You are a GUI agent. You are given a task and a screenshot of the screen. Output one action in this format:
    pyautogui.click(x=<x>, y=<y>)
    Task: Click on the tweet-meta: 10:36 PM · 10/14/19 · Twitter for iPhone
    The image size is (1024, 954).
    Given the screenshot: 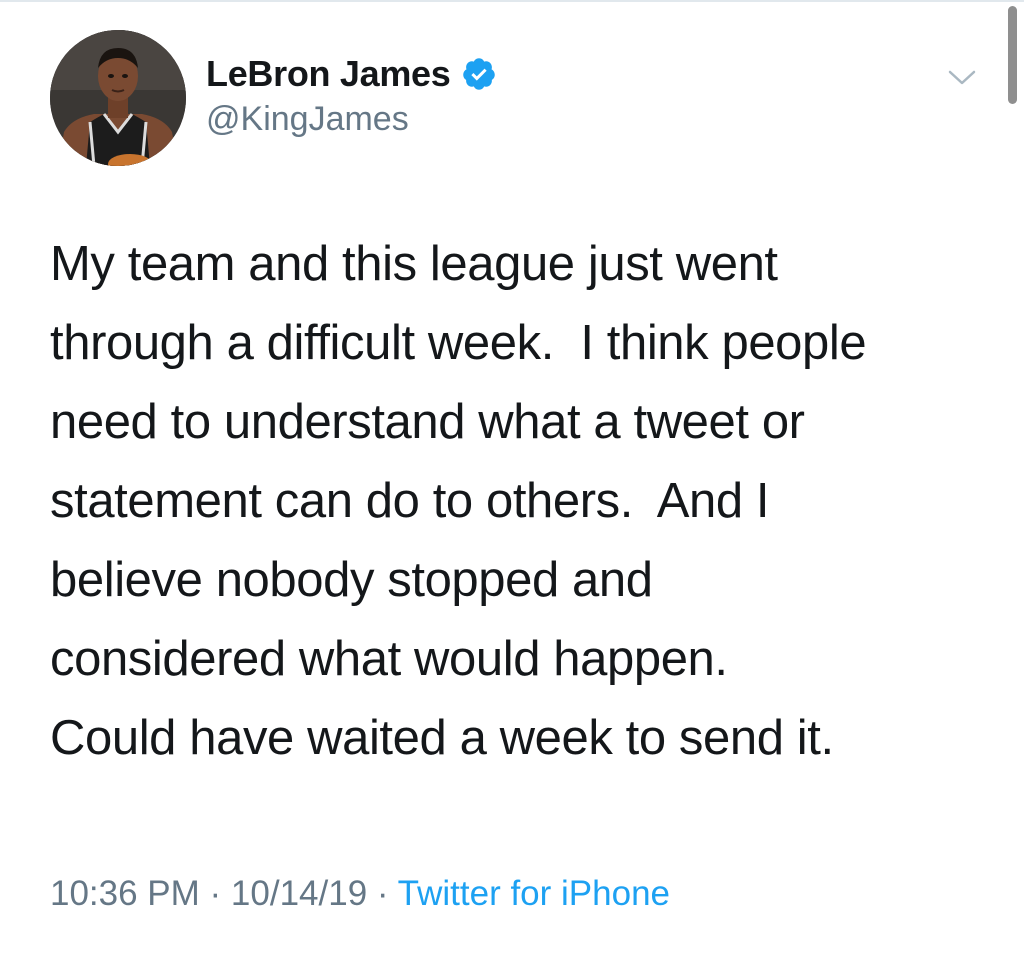 What is the action you would take?
    pyautogui.click(x=360, y=894)
    